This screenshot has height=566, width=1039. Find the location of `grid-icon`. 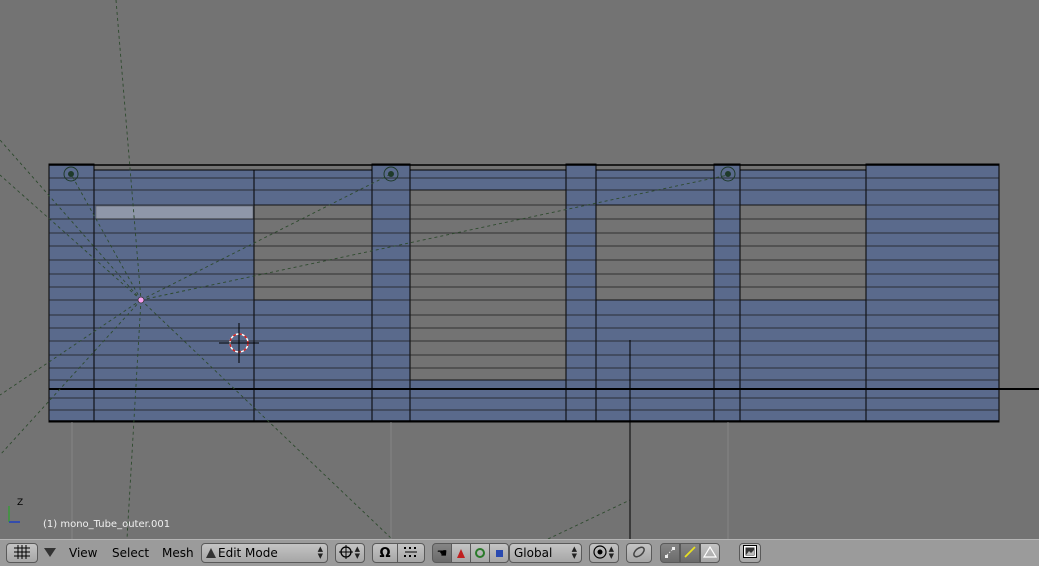

grid-icon is located at coordinates (22, 553).